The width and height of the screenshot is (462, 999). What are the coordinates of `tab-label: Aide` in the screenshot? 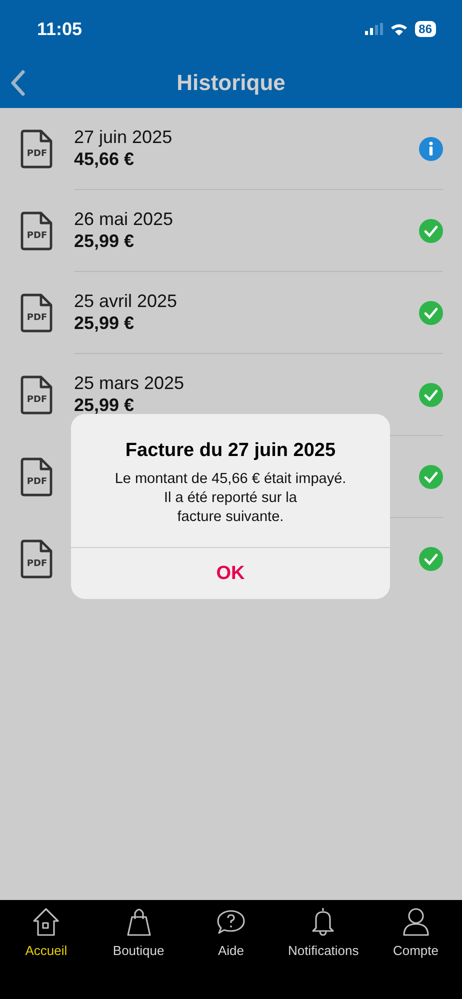 It's located at (231, 950).